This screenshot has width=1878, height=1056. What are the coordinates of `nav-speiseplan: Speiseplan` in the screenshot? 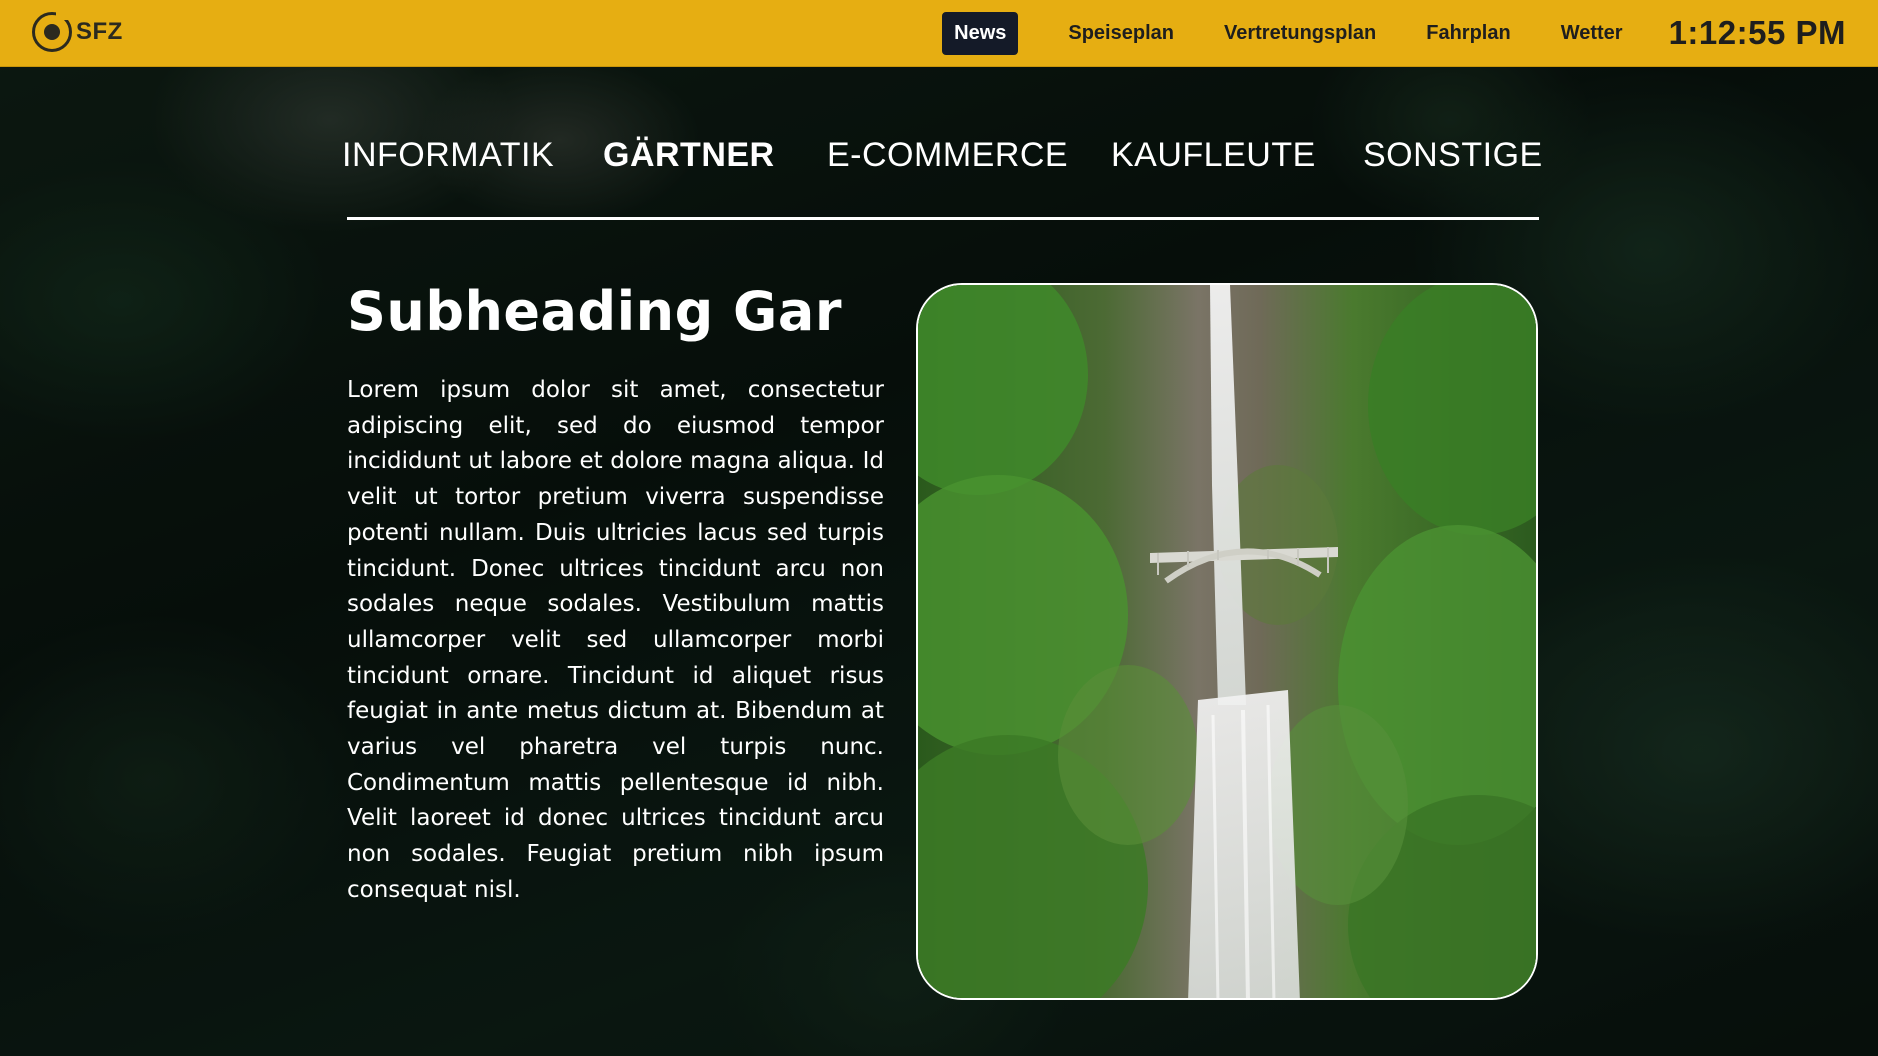 It's located at (1121, 33).